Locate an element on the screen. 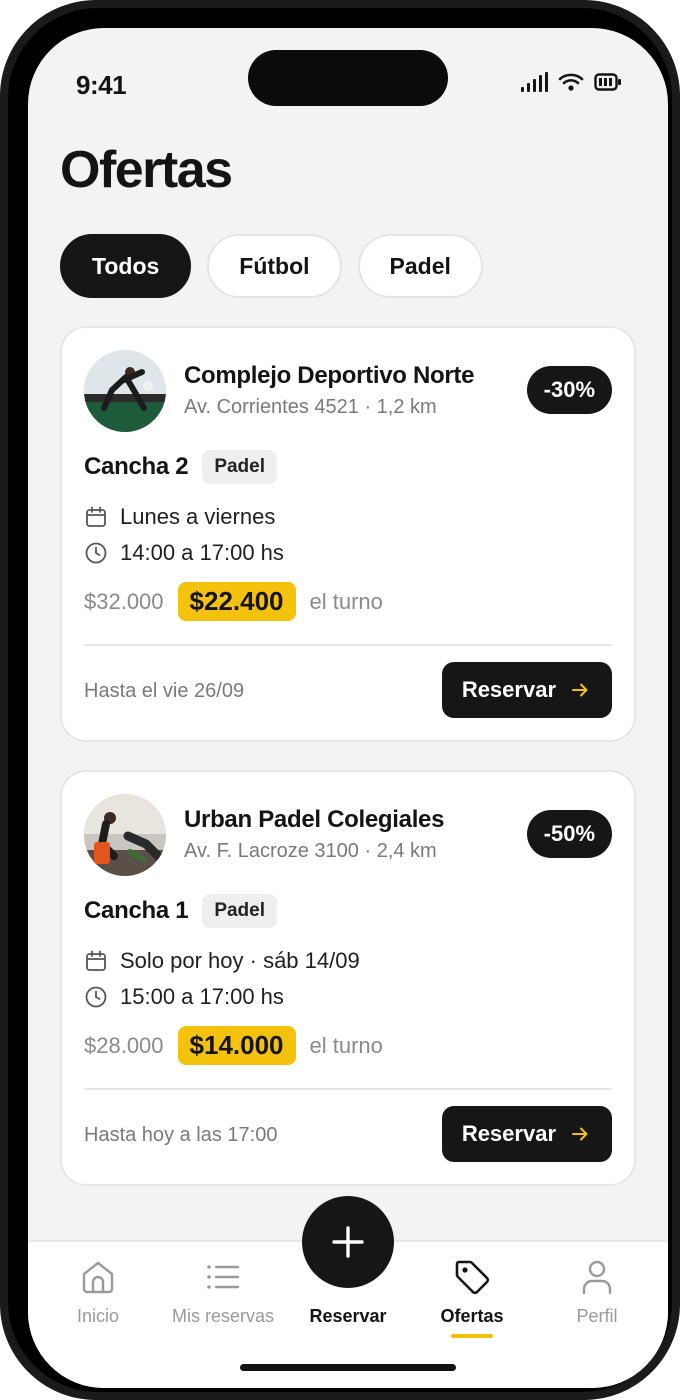  schedule-hours: 15:00 a 17:00 hs is located at coordinates (184, 997).